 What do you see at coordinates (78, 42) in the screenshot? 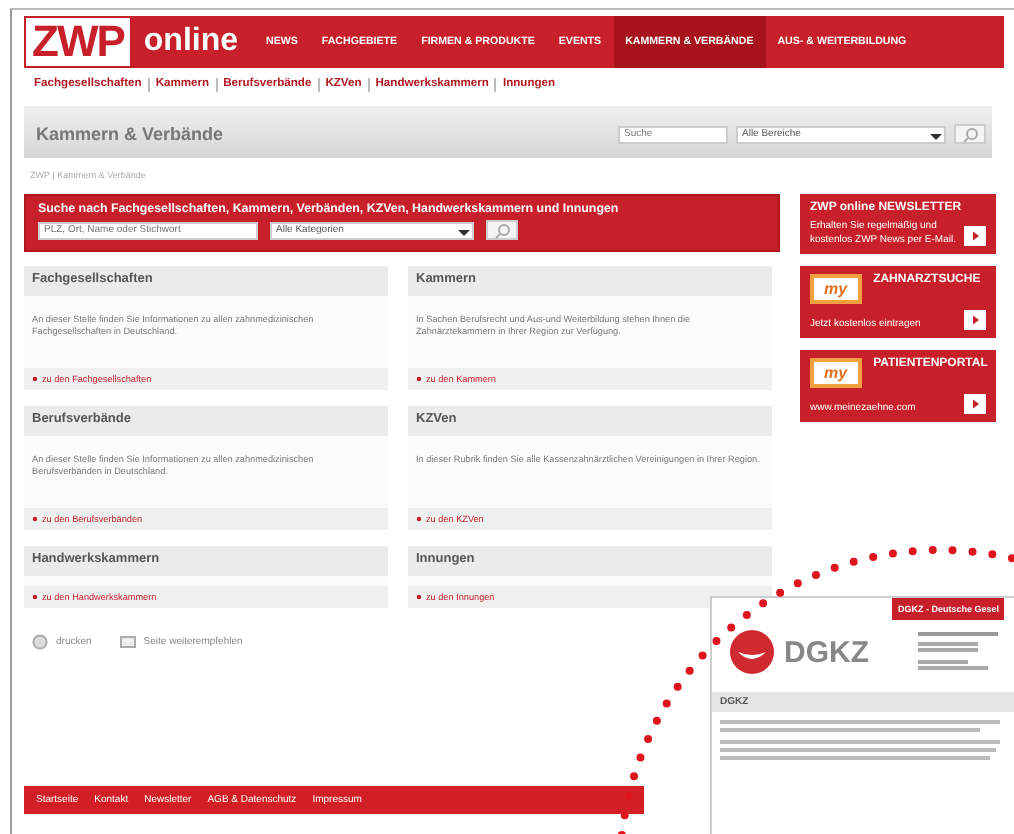
I see `logo-text: ZWP` at bounding box center [78, 42].